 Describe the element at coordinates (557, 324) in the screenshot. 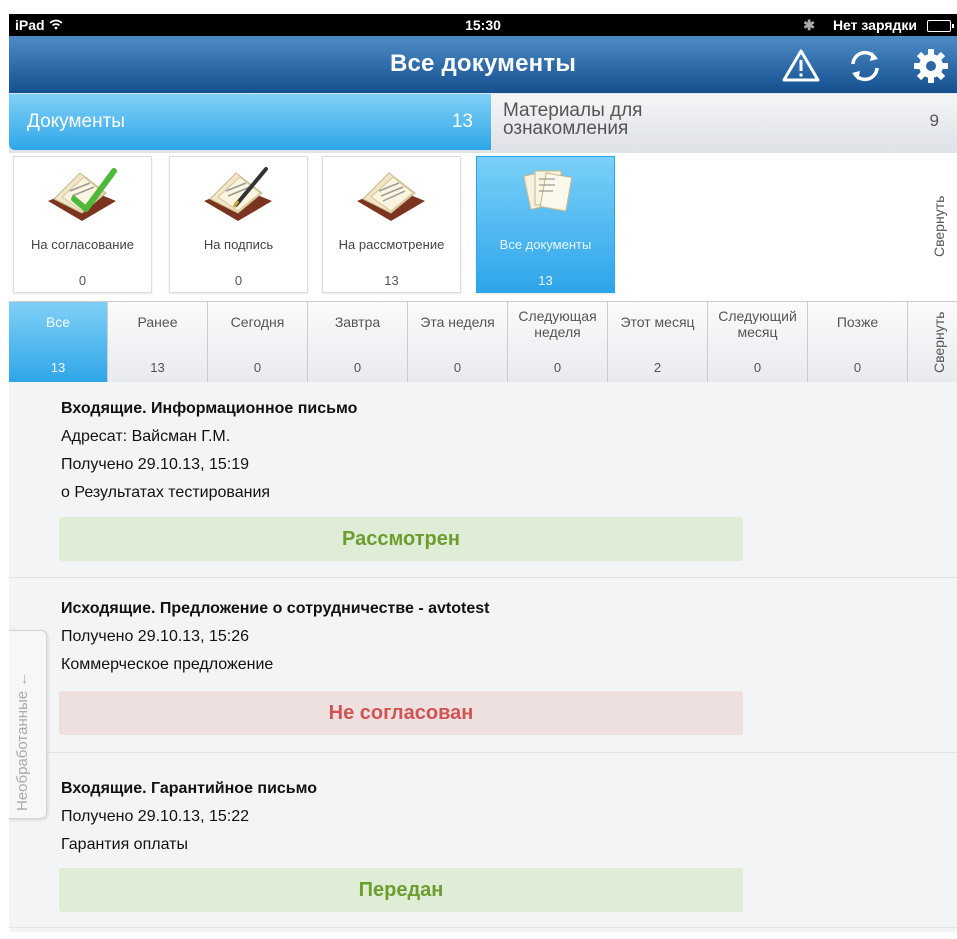

I see `period-label: Следующая неделя` at that location.